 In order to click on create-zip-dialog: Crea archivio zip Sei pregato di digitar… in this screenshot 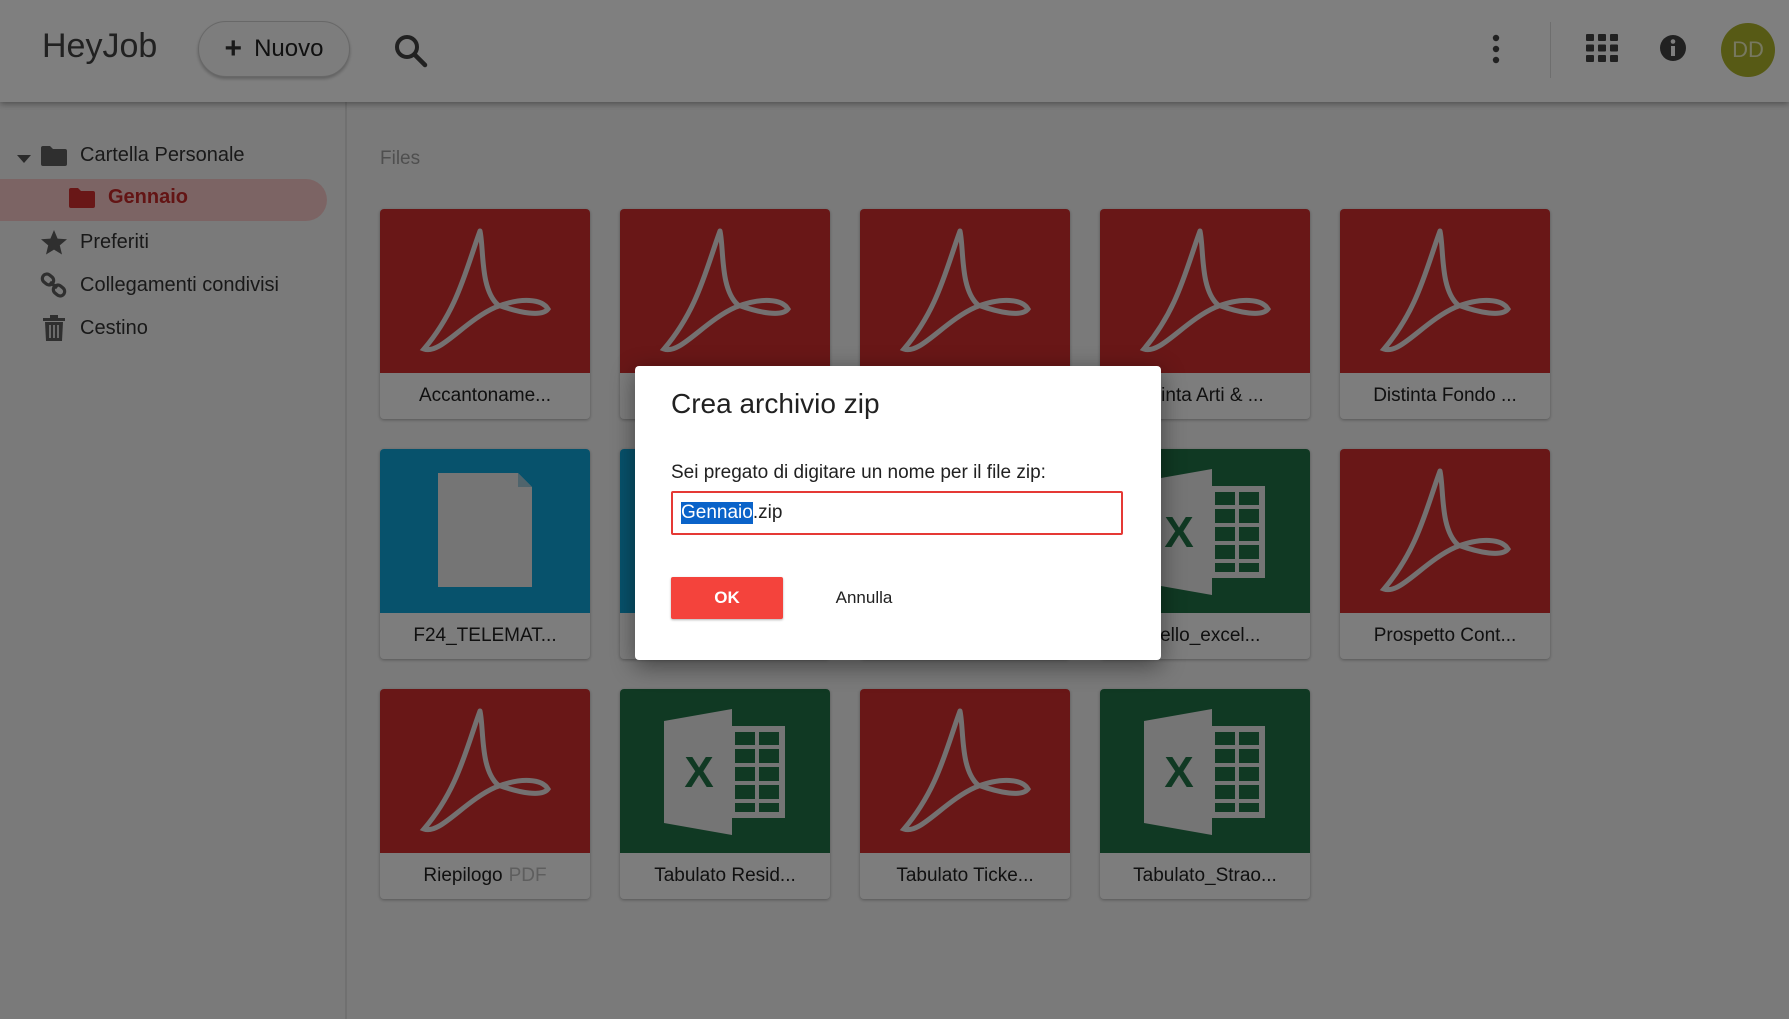, I will do `click(898, 513)`.